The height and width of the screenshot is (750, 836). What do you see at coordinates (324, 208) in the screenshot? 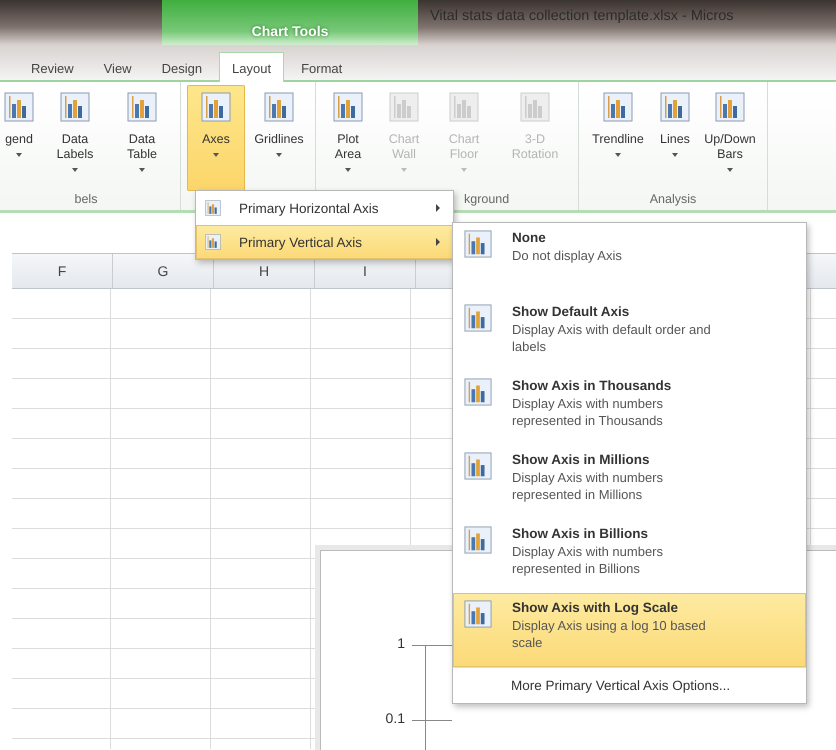
I see `menu-item: Primary Horizontal Axis` at bounding box center [324, 208].